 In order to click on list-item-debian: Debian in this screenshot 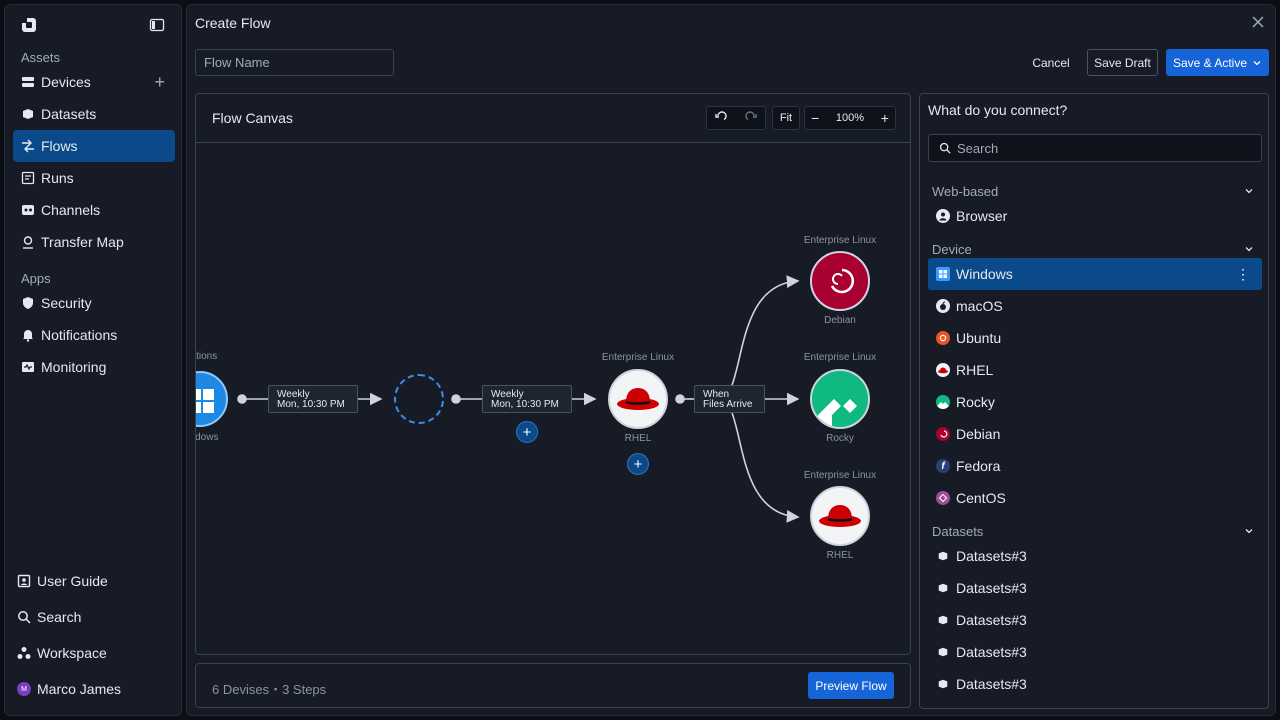, I will do `click(1095, 434)`.